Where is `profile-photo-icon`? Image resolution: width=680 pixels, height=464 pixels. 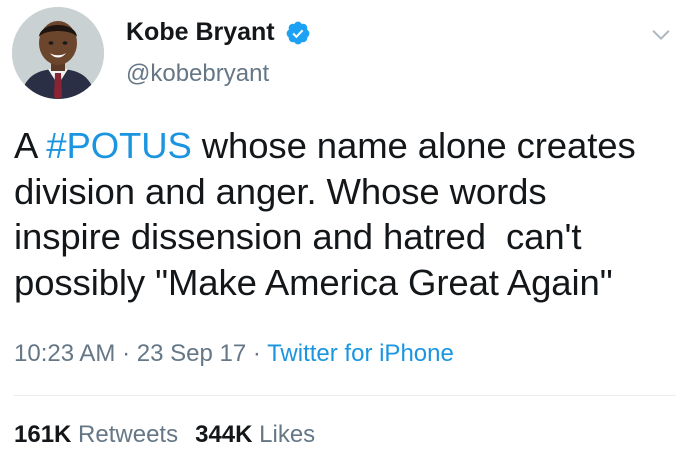
profile-photo-icon is located at coordinates (58, 53).